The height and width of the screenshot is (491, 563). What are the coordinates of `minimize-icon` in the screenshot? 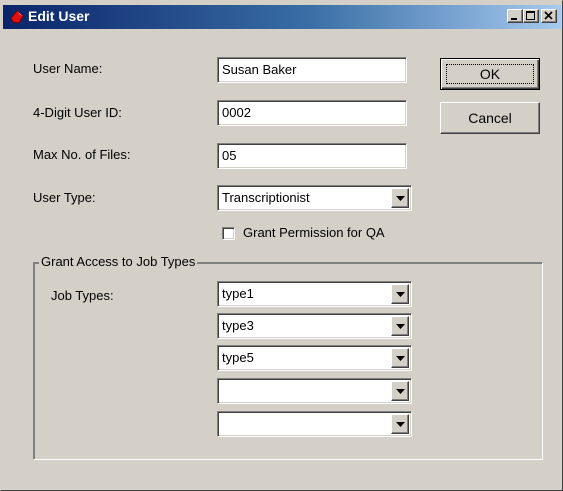 It's located at (514, 19).